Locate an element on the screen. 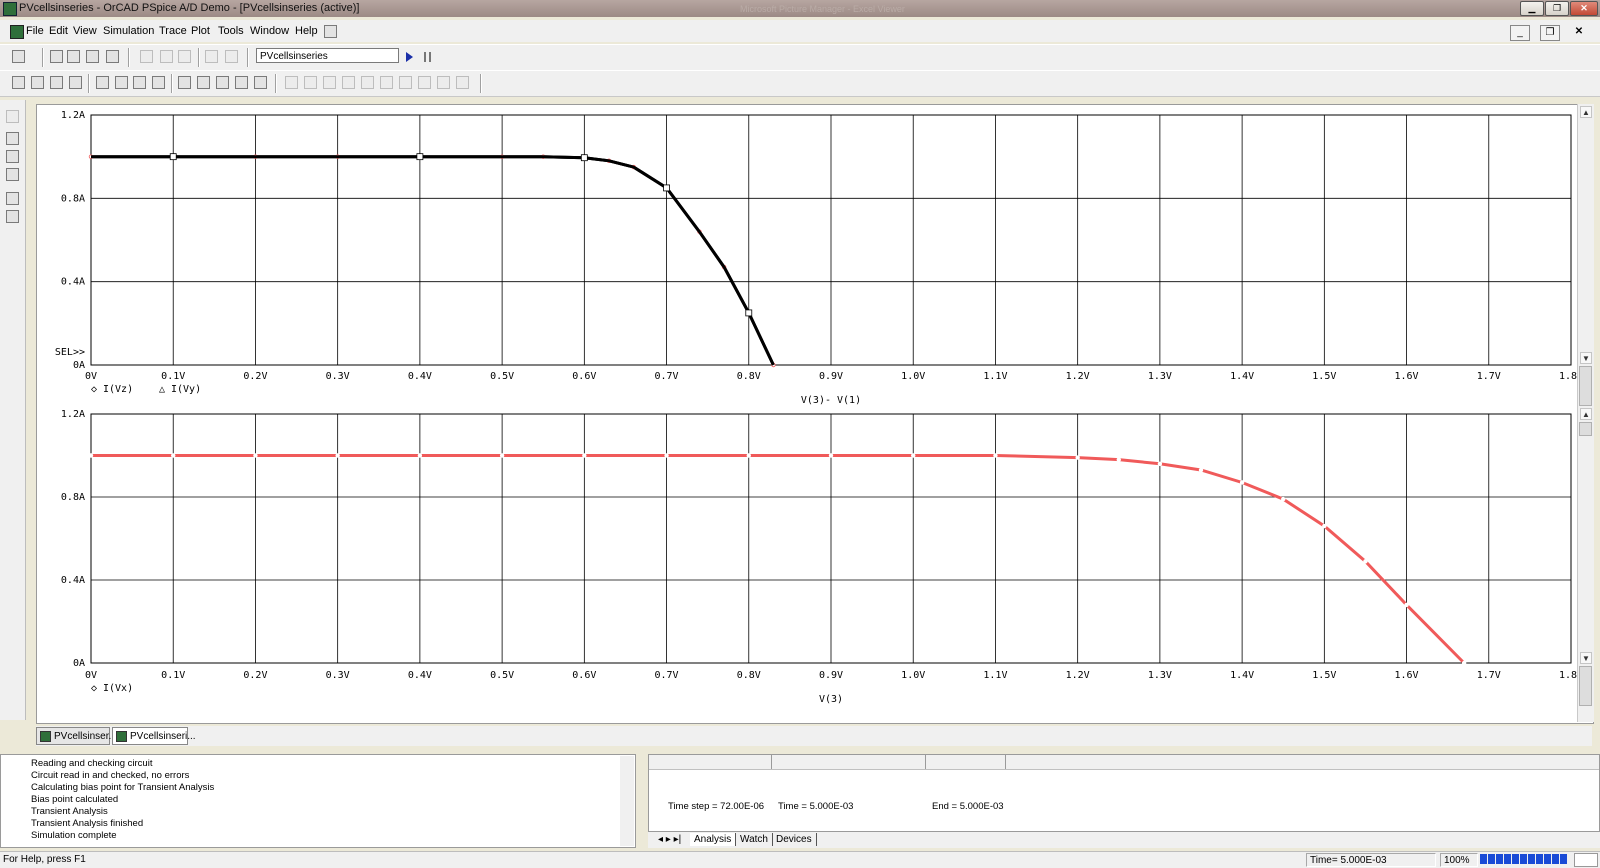 The width and height of the screenshot is (1600, 868). simulation-profile-select: PVcellsinseries is located at coordinates (327, 55).